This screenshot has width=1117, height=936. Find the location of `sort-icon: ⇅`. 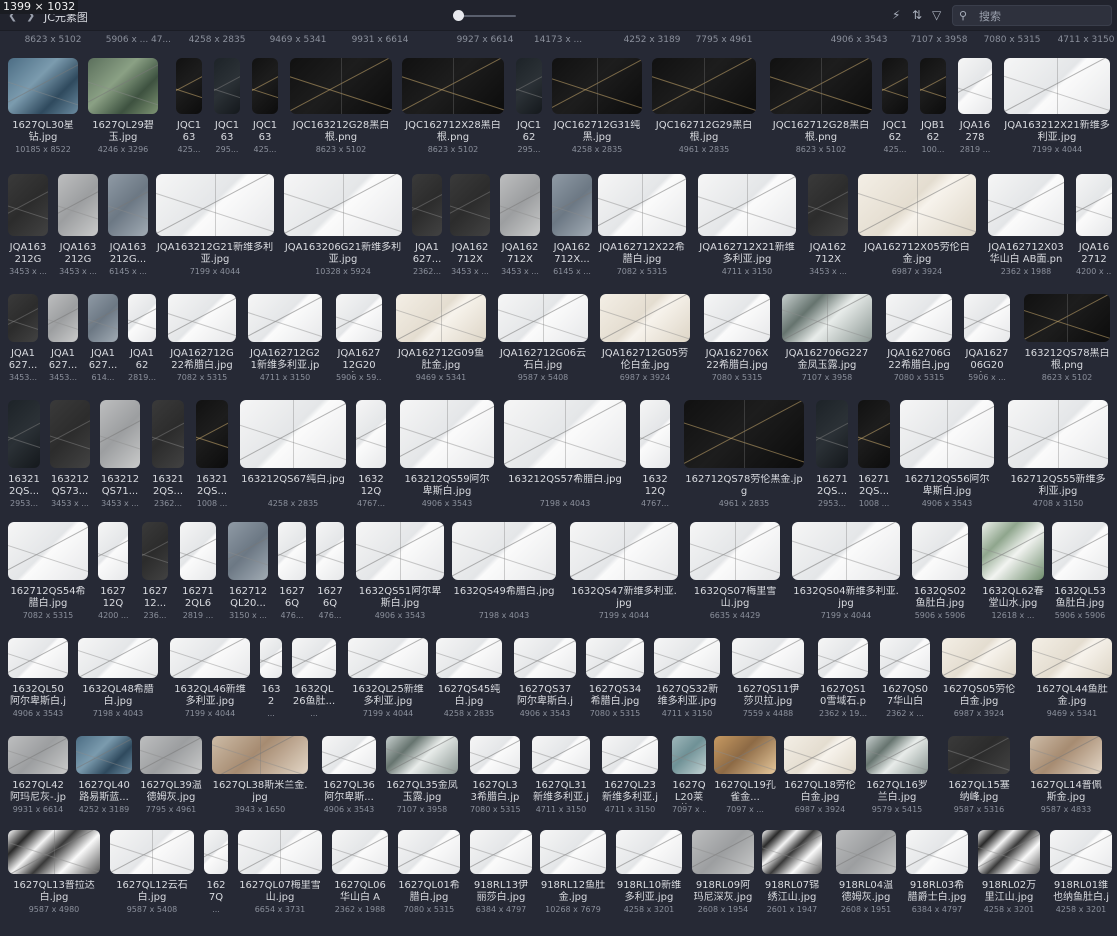

sort-icon: ⇅ is located at coordinates (917, 15).